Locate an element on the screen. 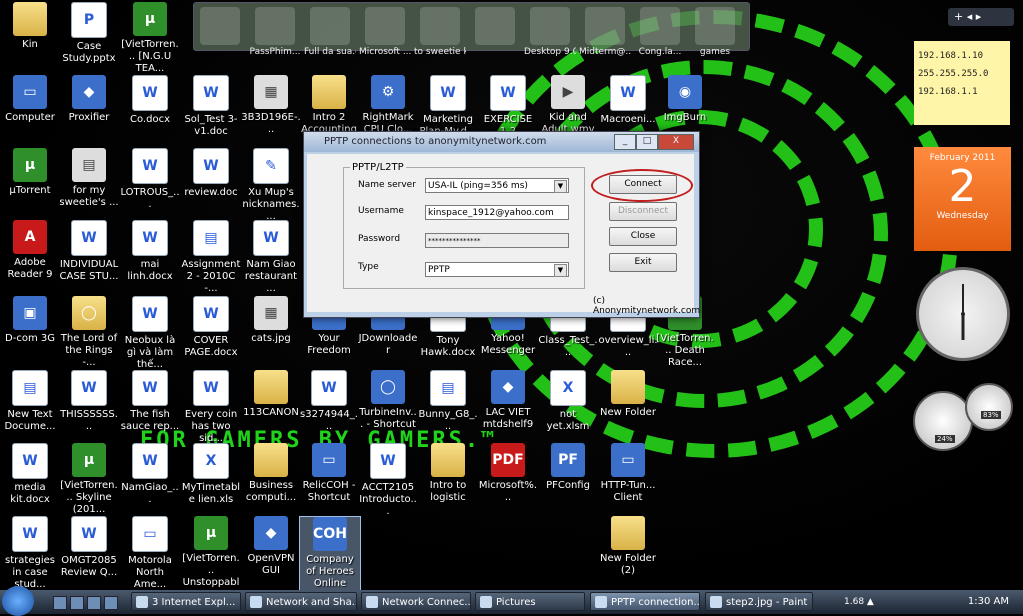  add-gadget-button: + is located at coordinates (958, 16).